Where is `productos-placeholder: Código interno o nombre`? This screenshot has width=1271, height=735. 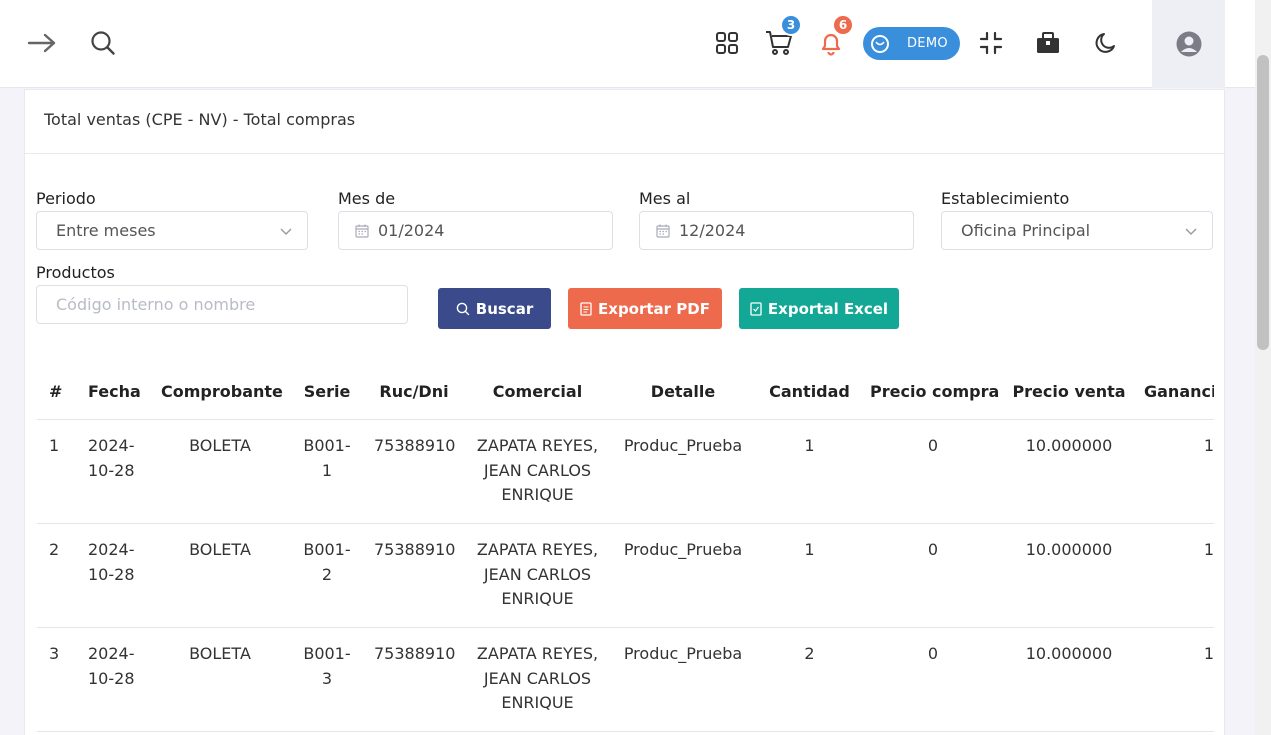 productos-placeholder: Código interno o nombre is located at coordinates (156, 304).